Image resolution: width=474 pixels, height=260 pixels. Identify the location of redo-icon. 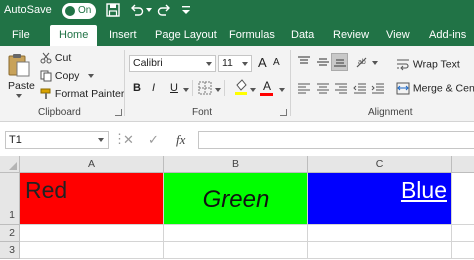
(164, 10).